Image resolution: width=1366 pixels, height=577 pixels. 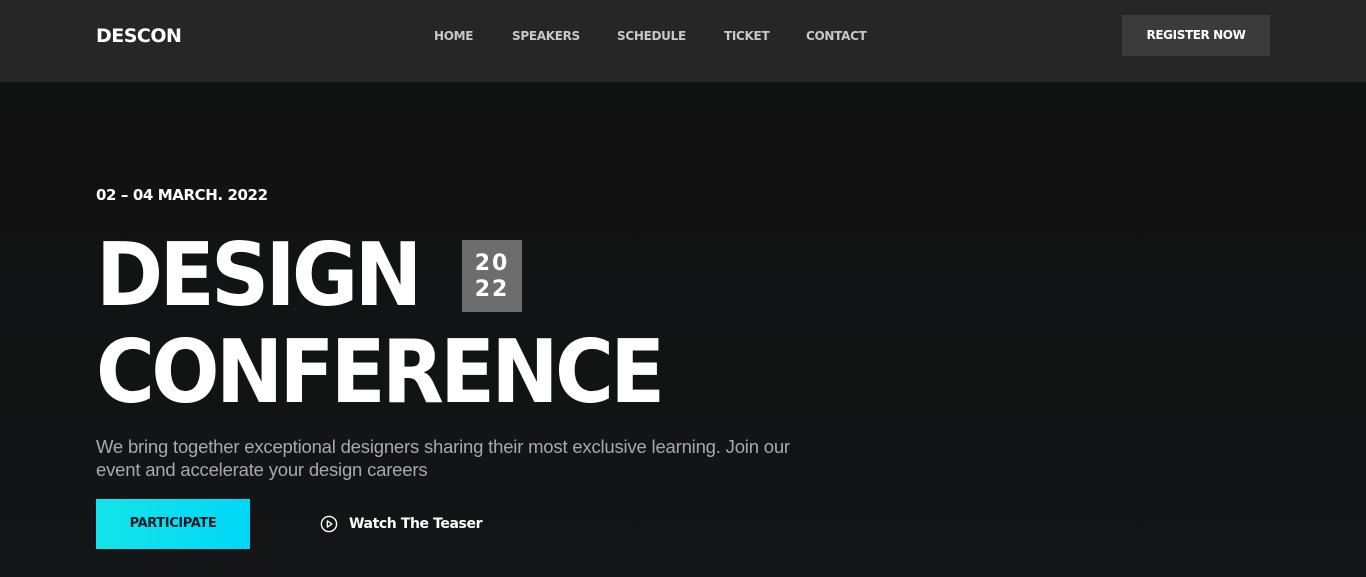 What do you see at coordinates (182, 195) in the screenshot?
I see `event-date: 02 – 04 MARCH. 2022` at bounding box center [182, 195].